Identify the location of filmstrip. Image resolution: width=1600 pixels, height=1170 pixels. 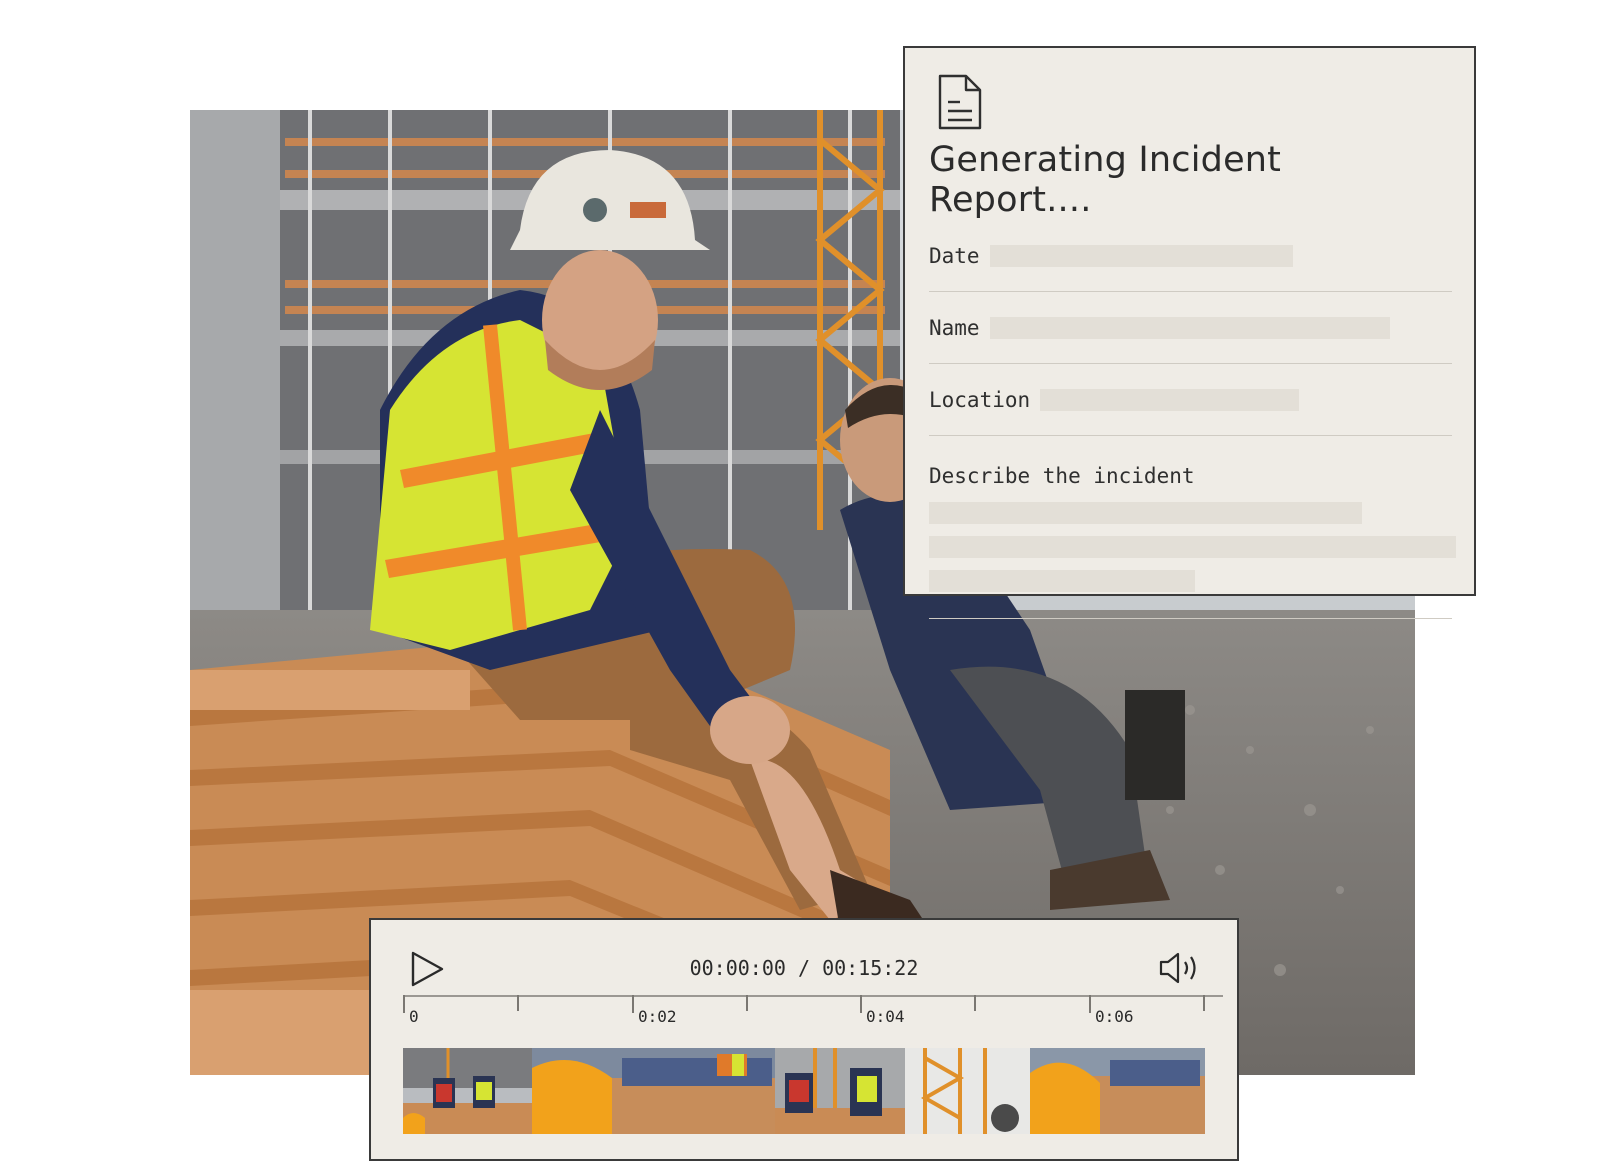
(804, 1091).